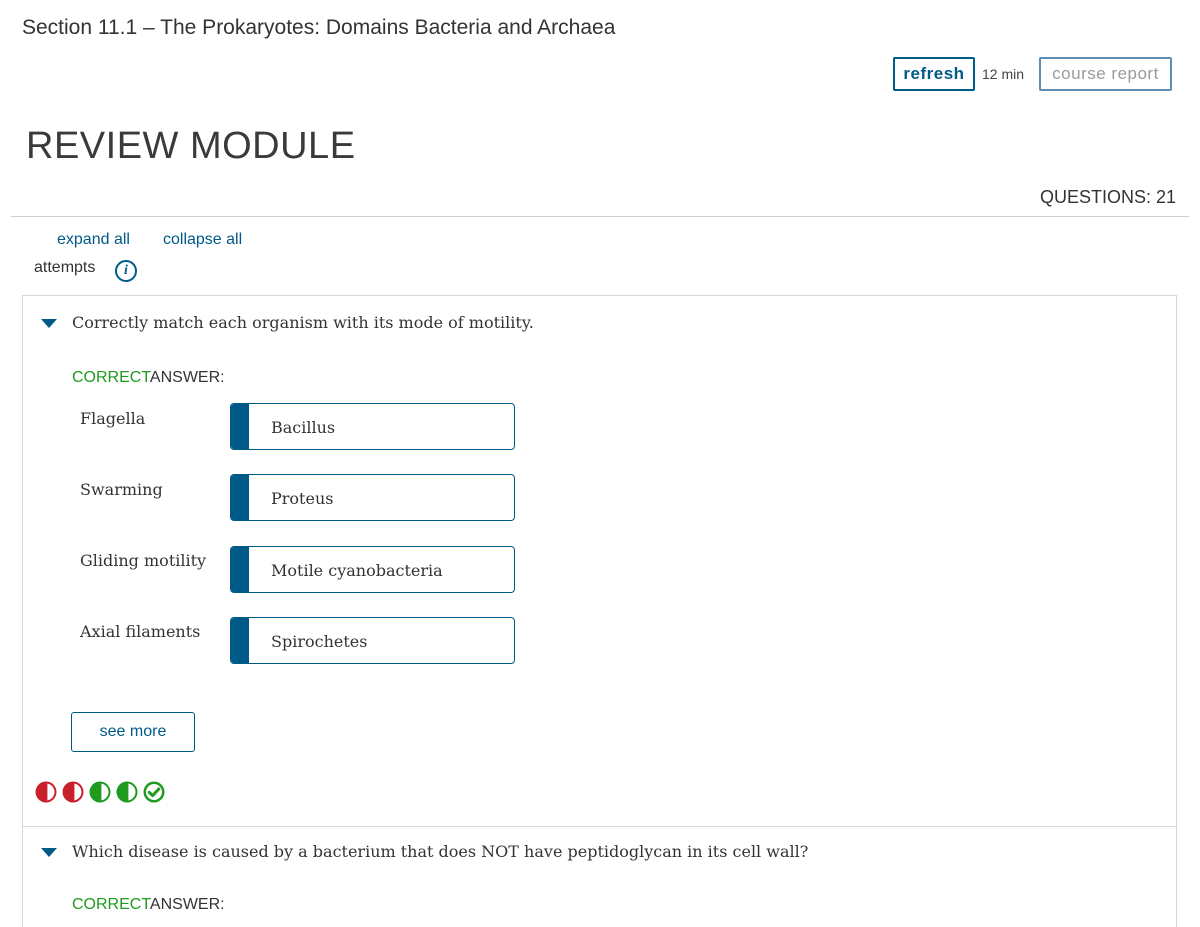 This screenshot has height=927, width=1200. I want to click on match-value: Proteus, so click(302, 498).